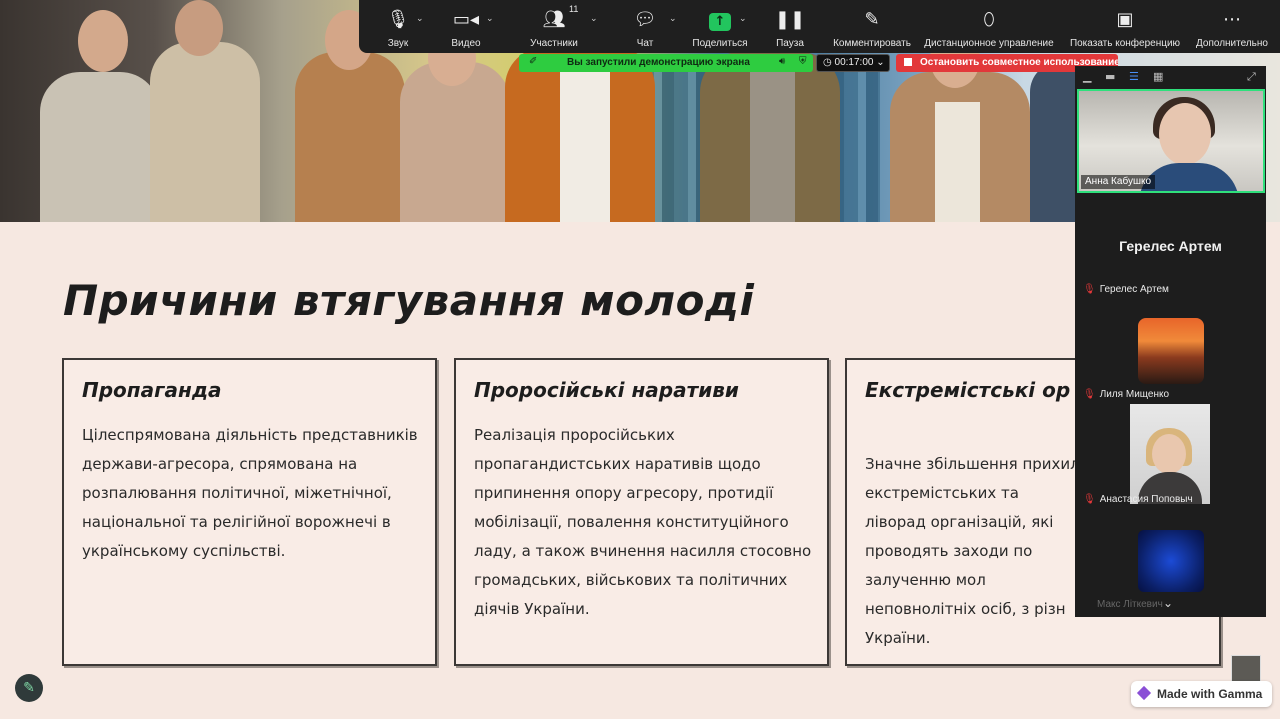 This screenshot has height=719, width=1280. I want to click on card-heading: Пропаганда, so click(152, 390).